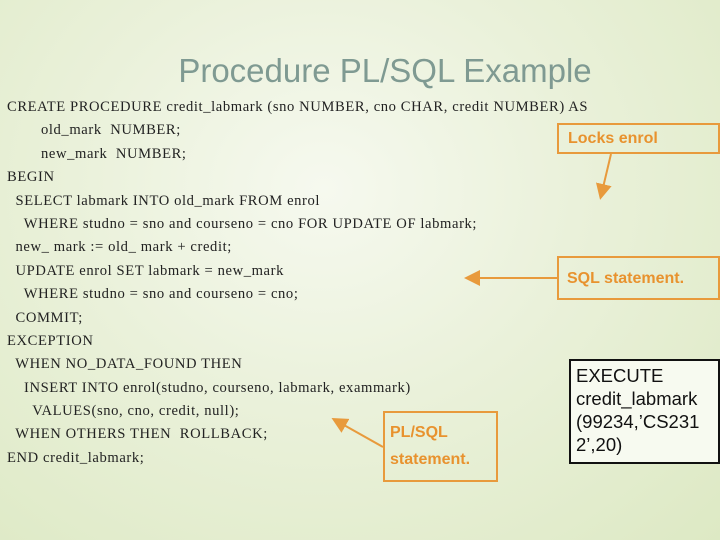  What do you see at coordinates (125, 364) in the screenshot?
I see `code-line: WHEN NO_DATA_FOUND THEN` at bounding box center [125, 364].